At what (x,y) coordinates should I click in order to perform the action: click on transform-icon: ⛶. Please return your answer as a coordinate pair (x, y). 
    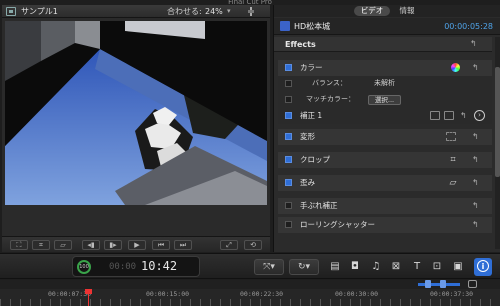
    Looking at the image, I should click on (19, 245).